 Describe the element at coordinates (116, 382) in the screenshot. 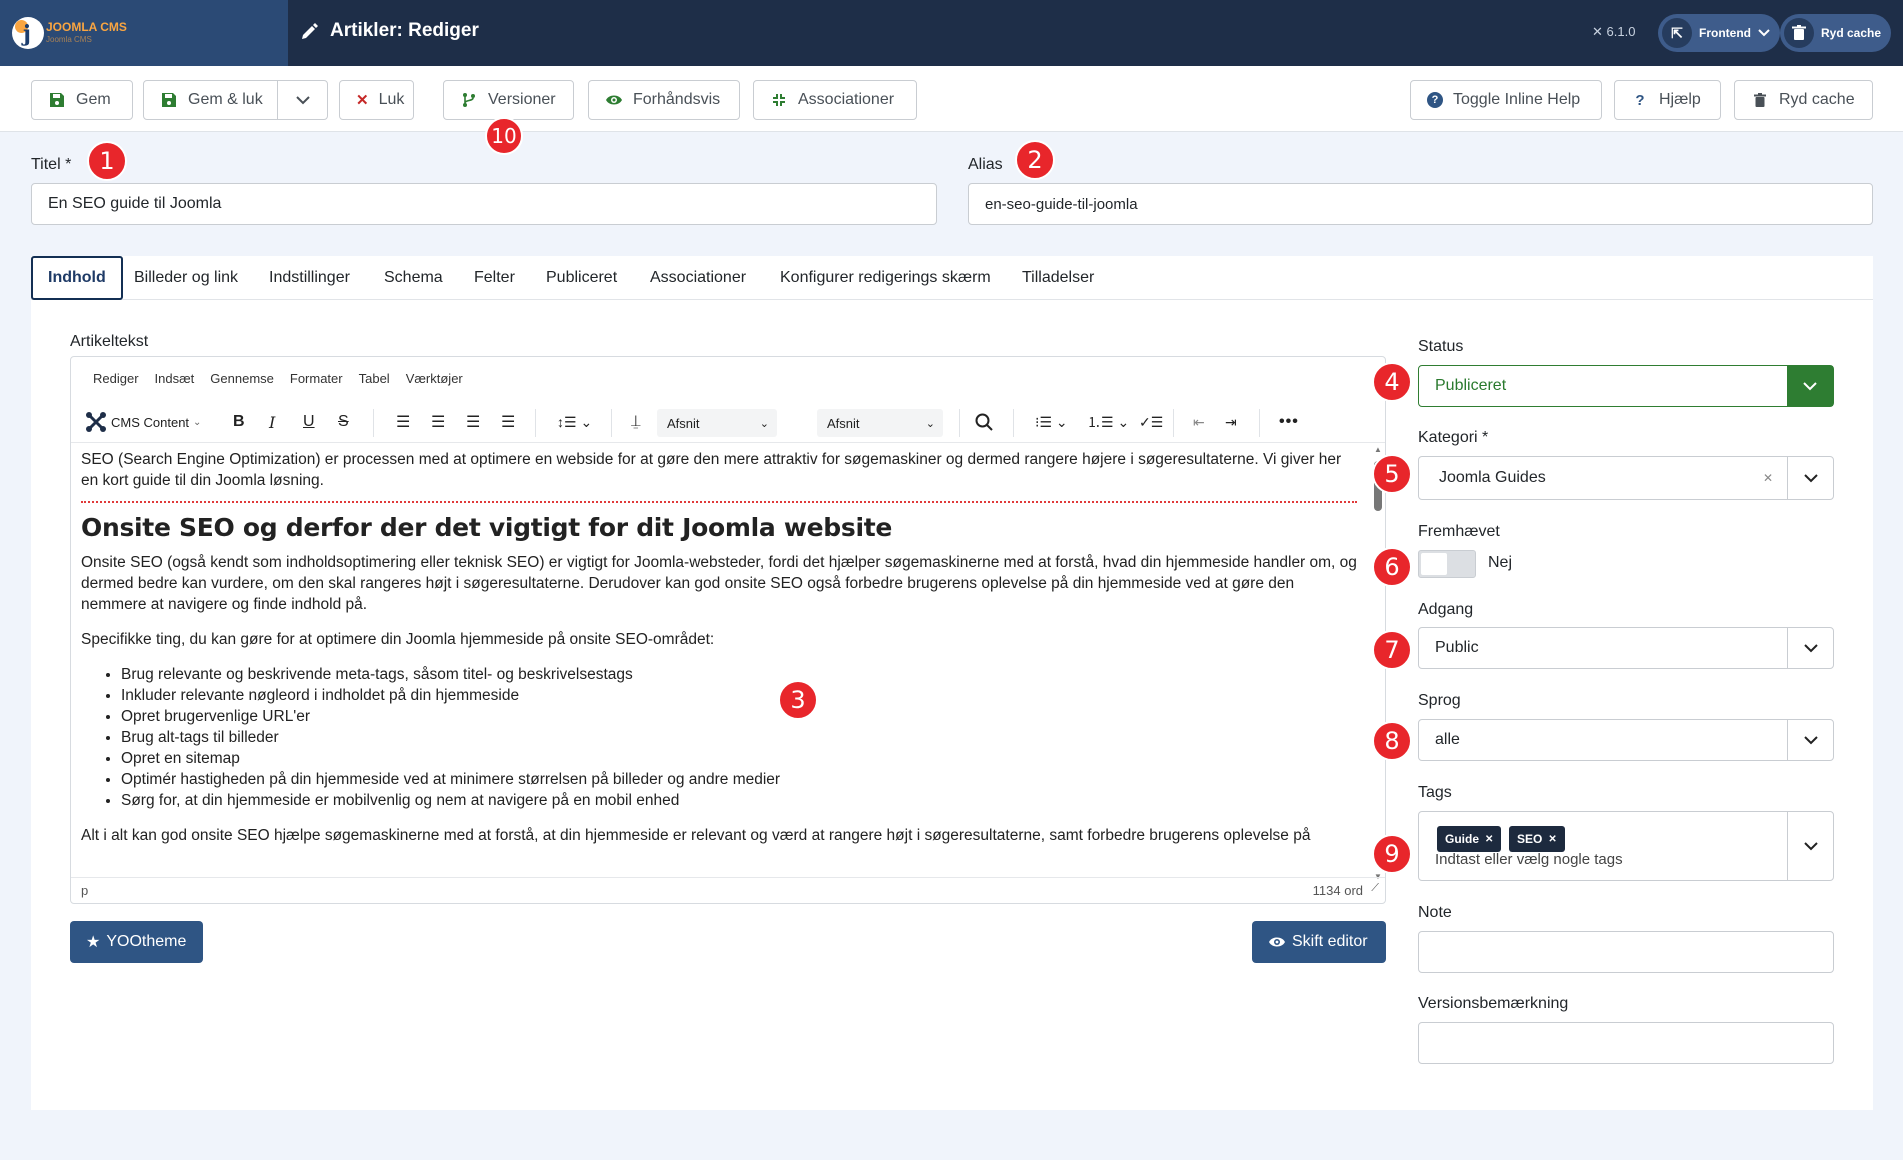

I see `menu-edit: Rediger` at that location.